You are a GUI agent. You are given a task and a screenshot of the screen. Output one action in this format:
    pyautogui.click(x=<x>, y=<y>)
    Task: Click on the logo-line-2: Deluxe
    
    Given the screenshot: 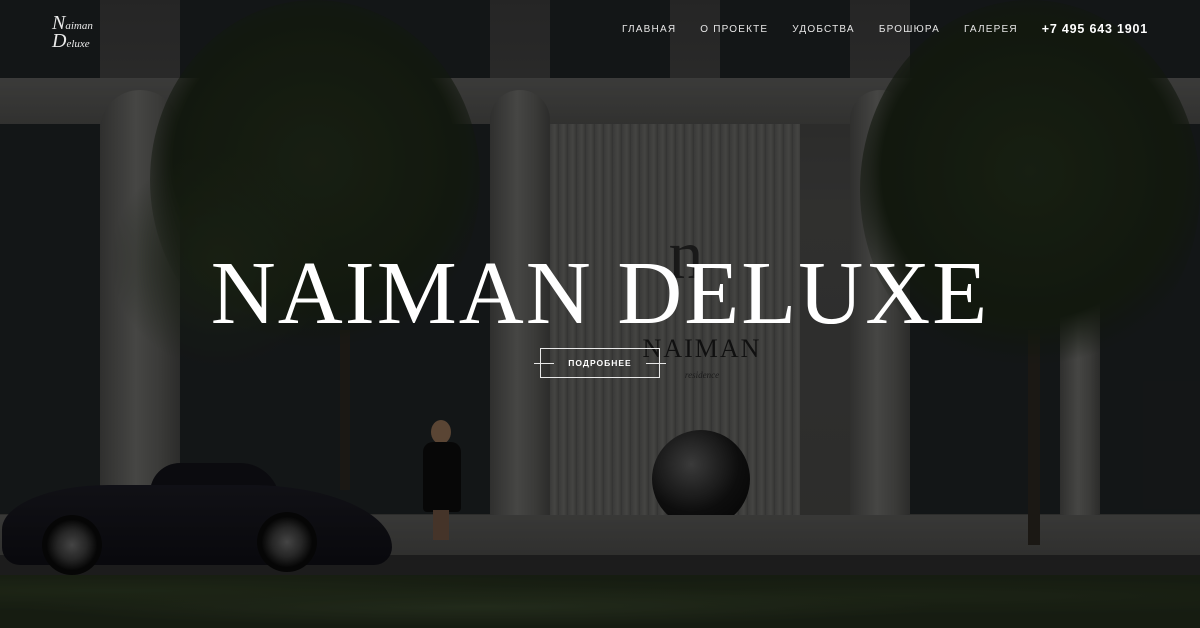 What is the action you would take?
    pyautogui.click(x=71, y=41)
    